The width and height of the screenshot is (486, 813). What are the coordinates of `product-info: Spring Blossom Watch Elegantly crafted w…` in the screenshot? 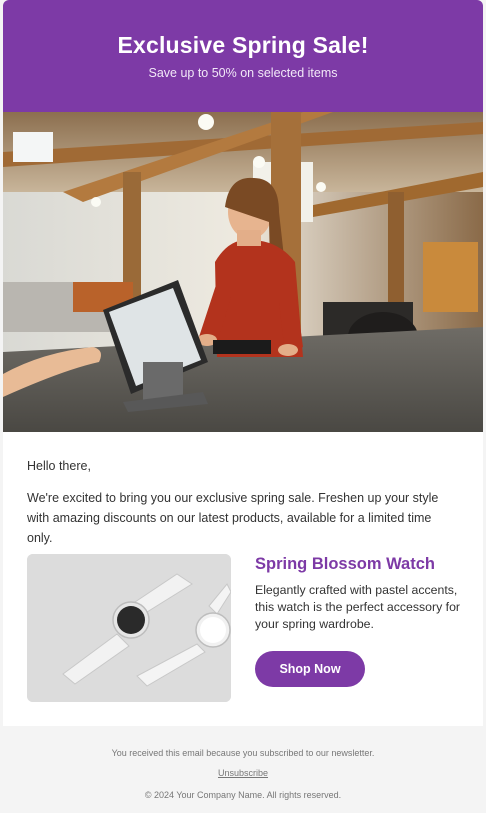 It's located at (360, 620).